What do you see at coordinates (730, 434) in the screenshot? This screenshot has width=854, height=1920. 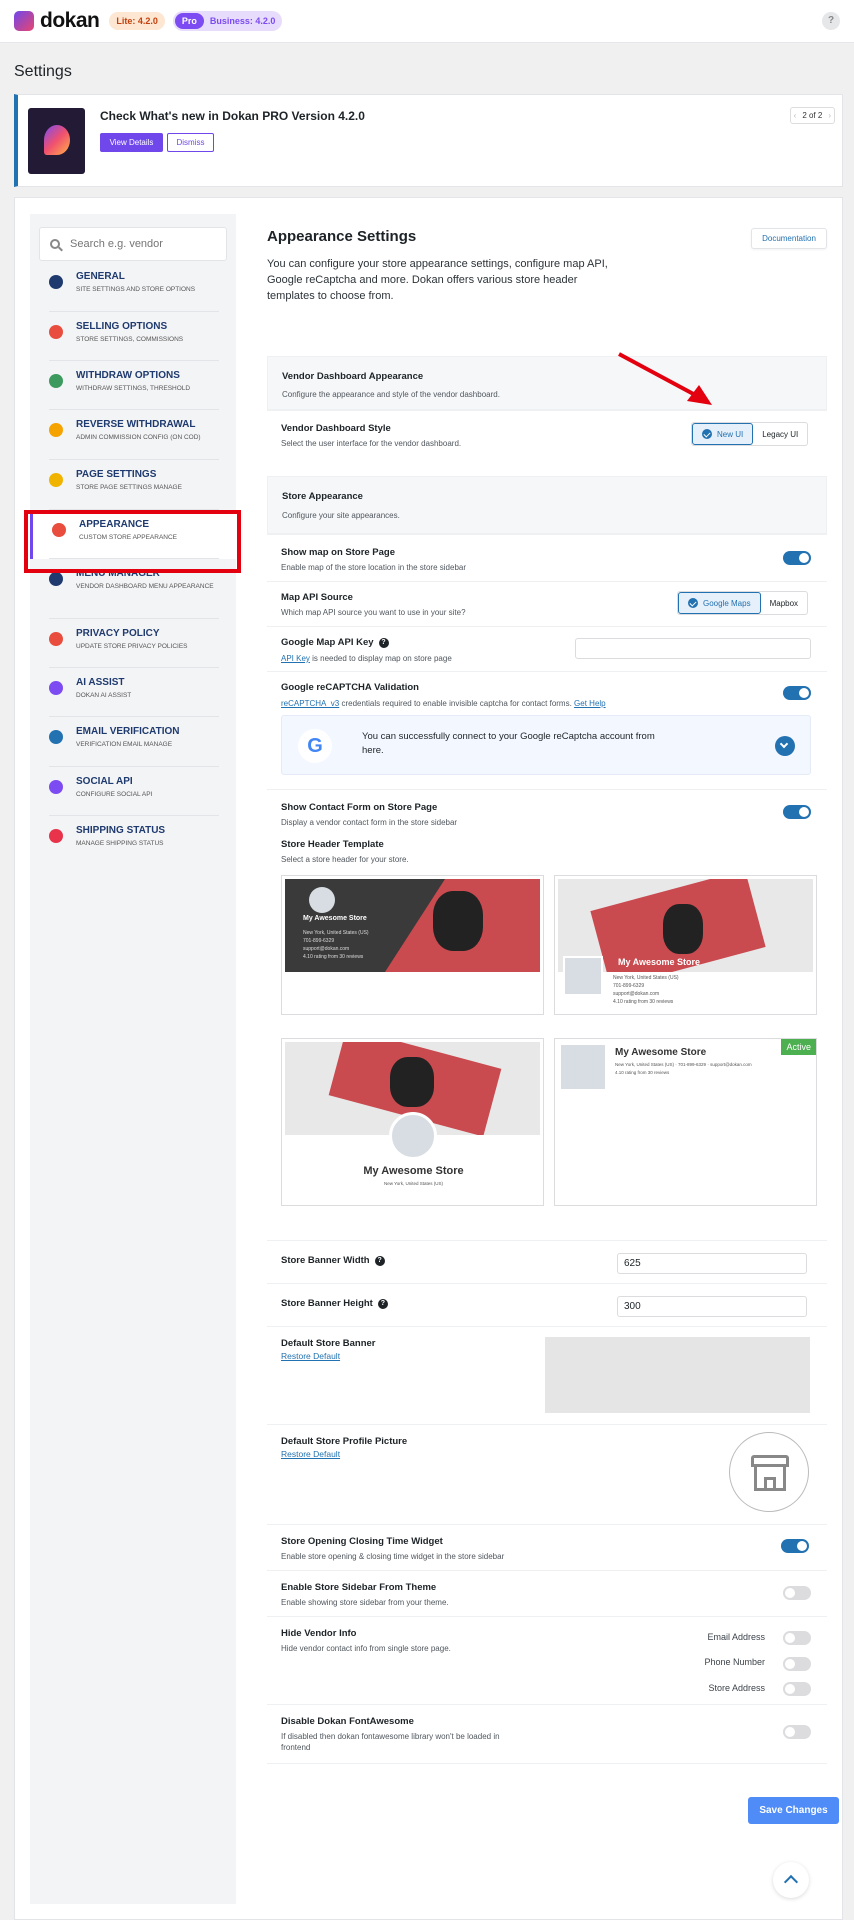 I see `new-ui-label: New UI` at bounding box center [730, 434].